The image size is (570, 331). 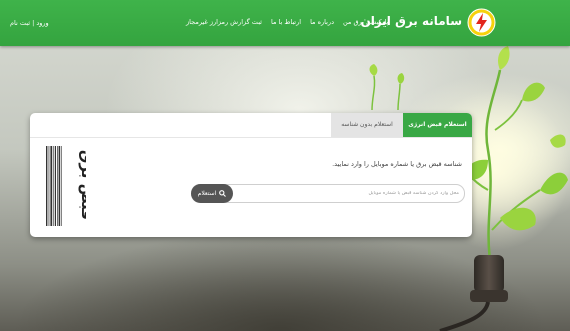 What do you see at coordinates (351, 193) in the screenshot?
I see `bill-id-input` at bounding box center [351, 193].